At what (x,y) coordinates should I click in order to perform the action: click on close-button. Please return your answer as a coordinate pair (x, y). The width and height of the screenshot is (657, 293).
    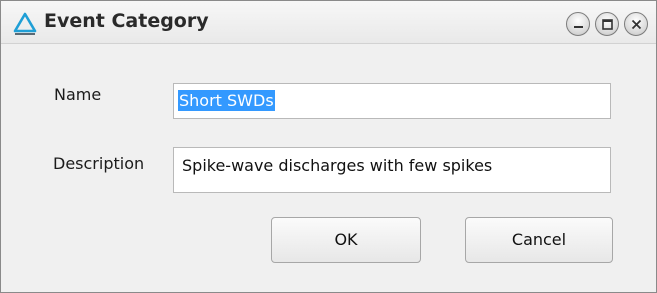
    Looking at the image, I should click on (636, 24).